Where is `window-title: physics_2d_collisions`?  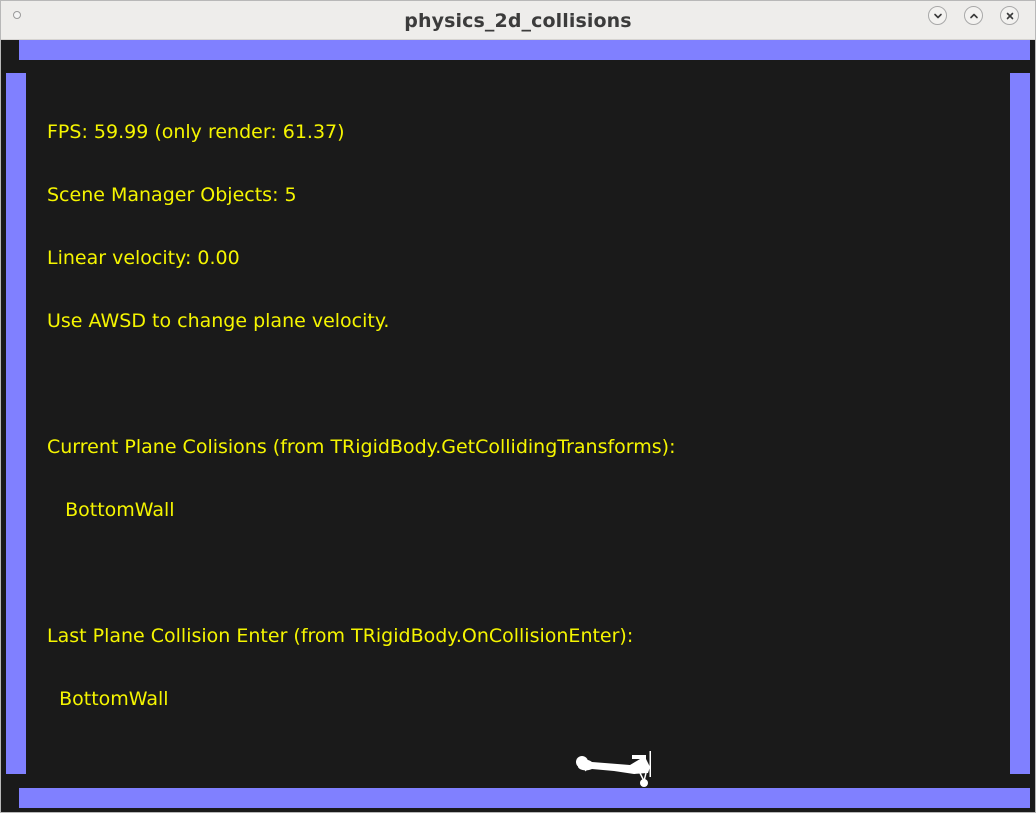 window-title: physics_2d_collisions is located at coordinates (518, 21).